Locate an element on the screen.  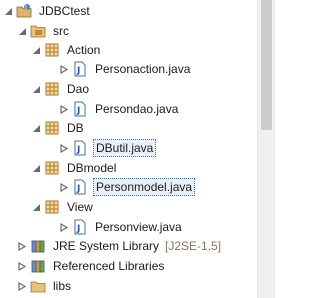
tree-row-jre-library: JRE System Library [J2SE-1.5] is located at coordinates (118, 246).